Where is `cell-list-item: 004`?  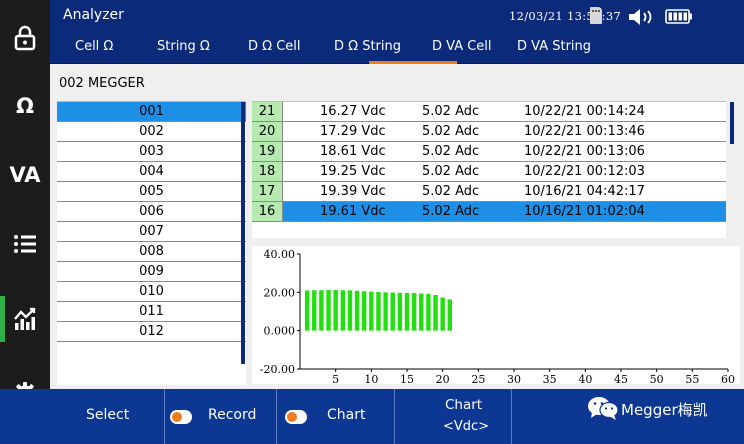 cell-list-item: 004 is located at coordinates (151, 172).